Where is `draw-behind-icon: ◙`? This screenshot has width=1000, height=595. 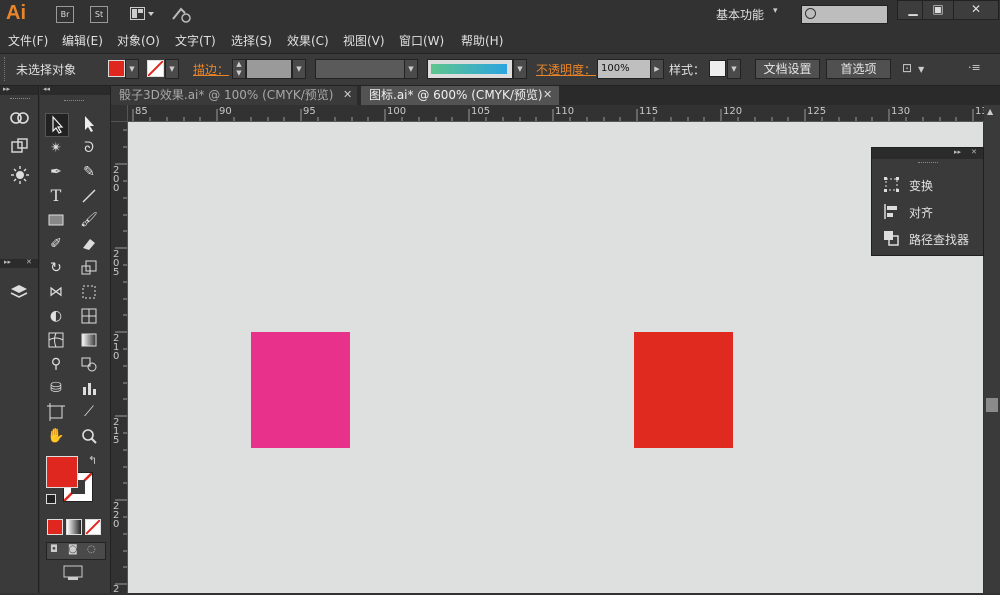
draw-behind-icon: ◙ is located at coordinates (73, 549).